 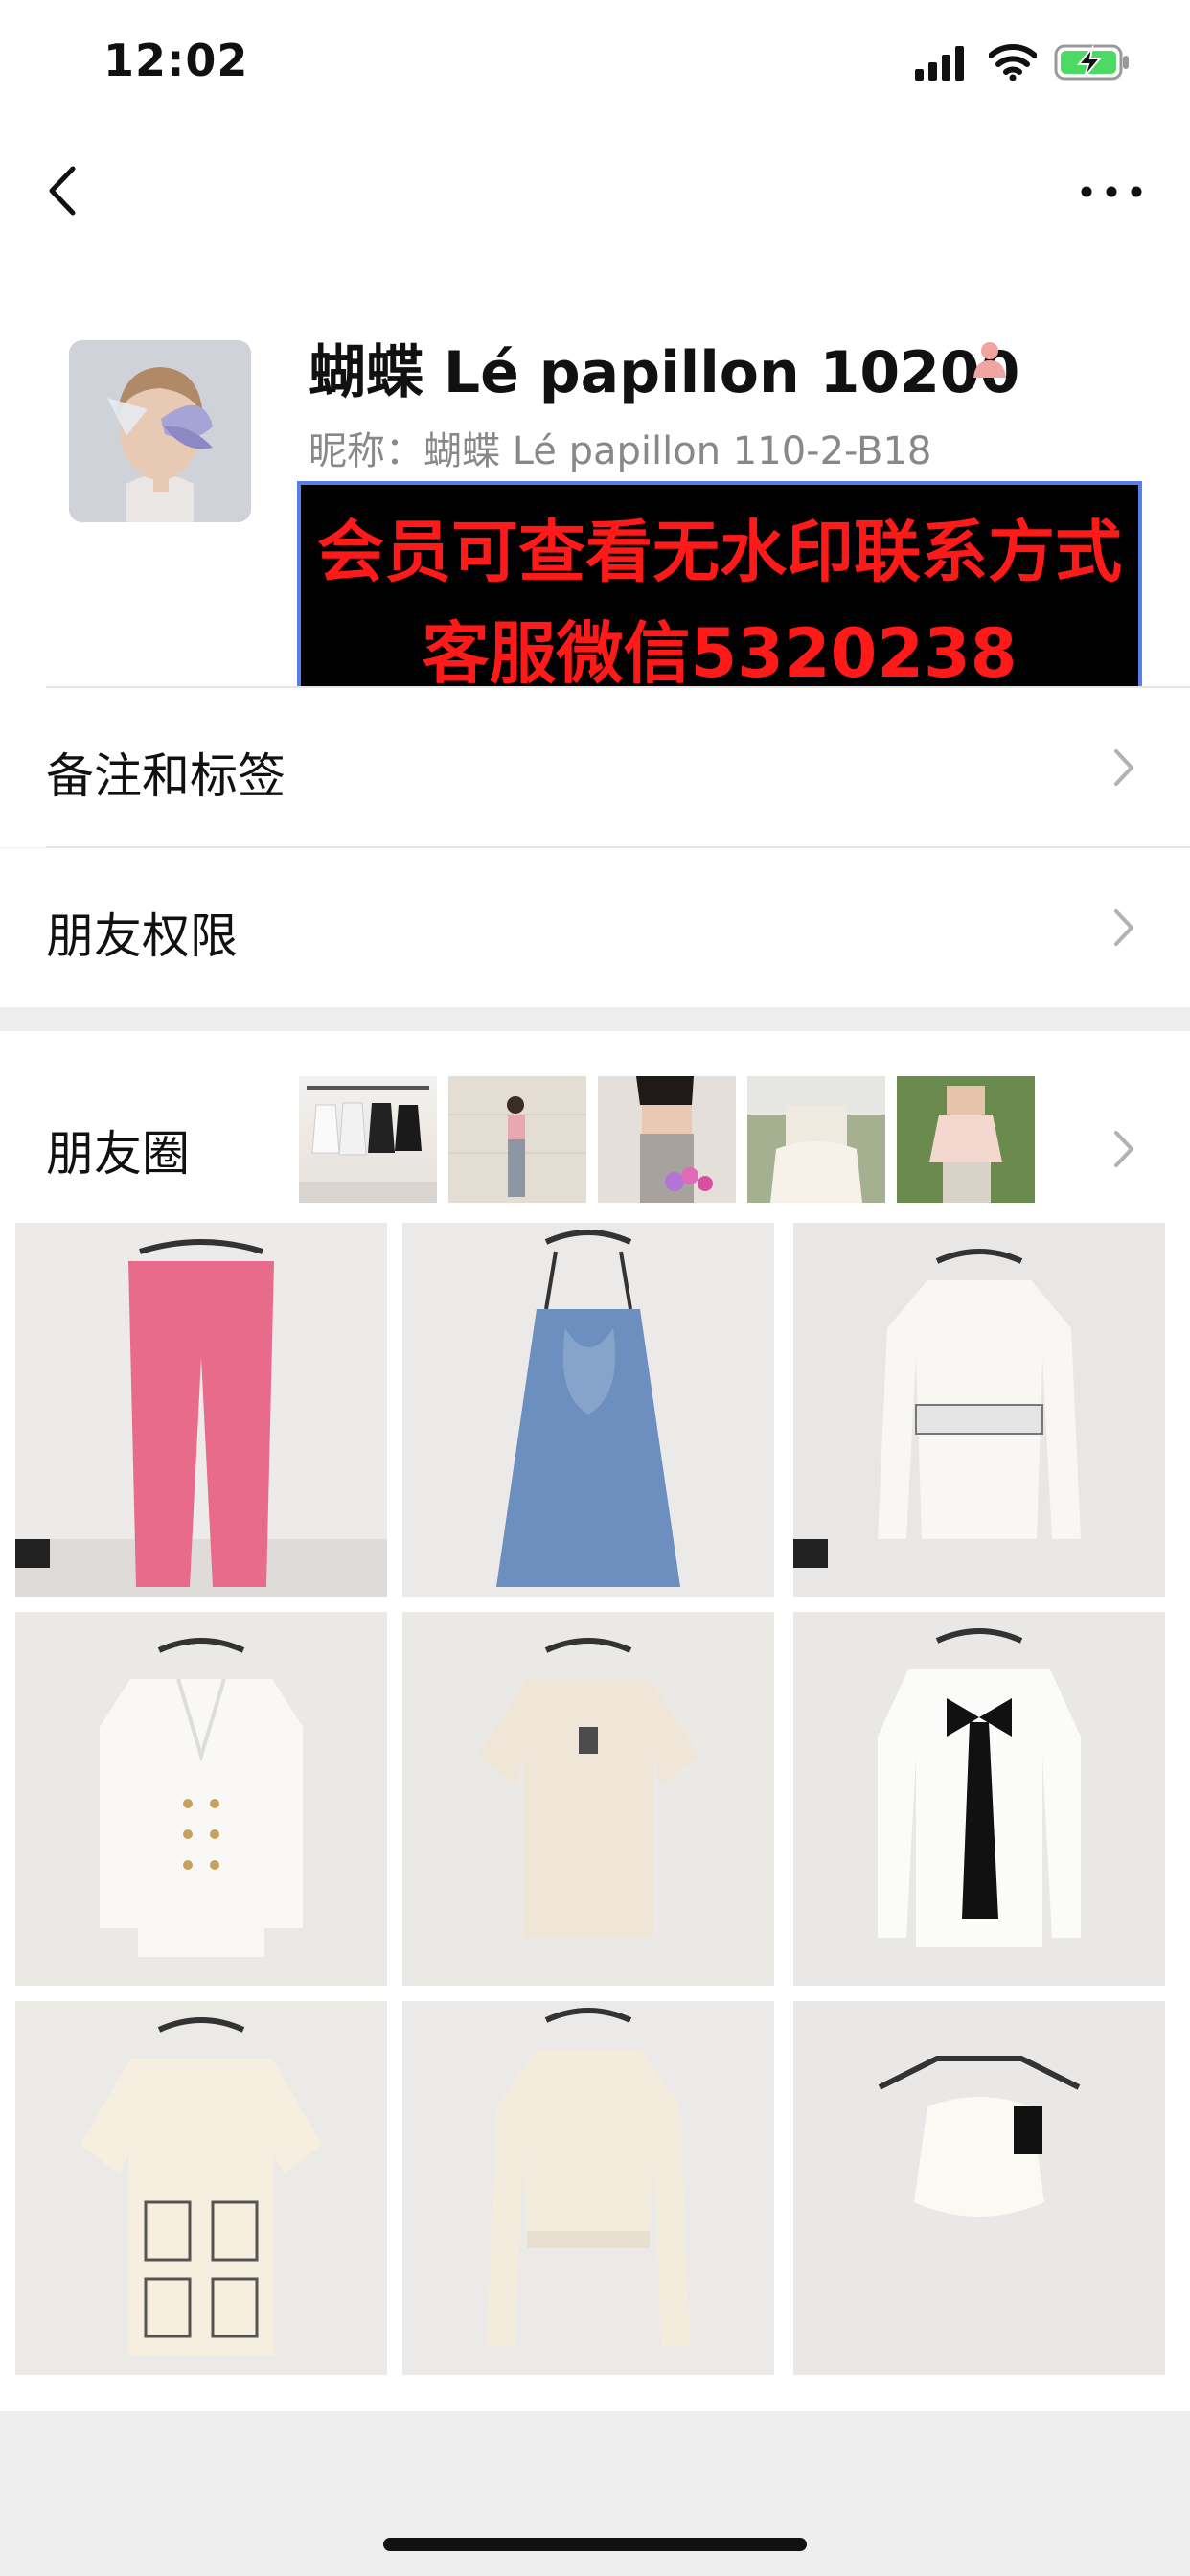 What do you see at coordinates (166, 776) in the screenshot?
I see `row-label: 备注和标签` at bounding box center [166, 776].